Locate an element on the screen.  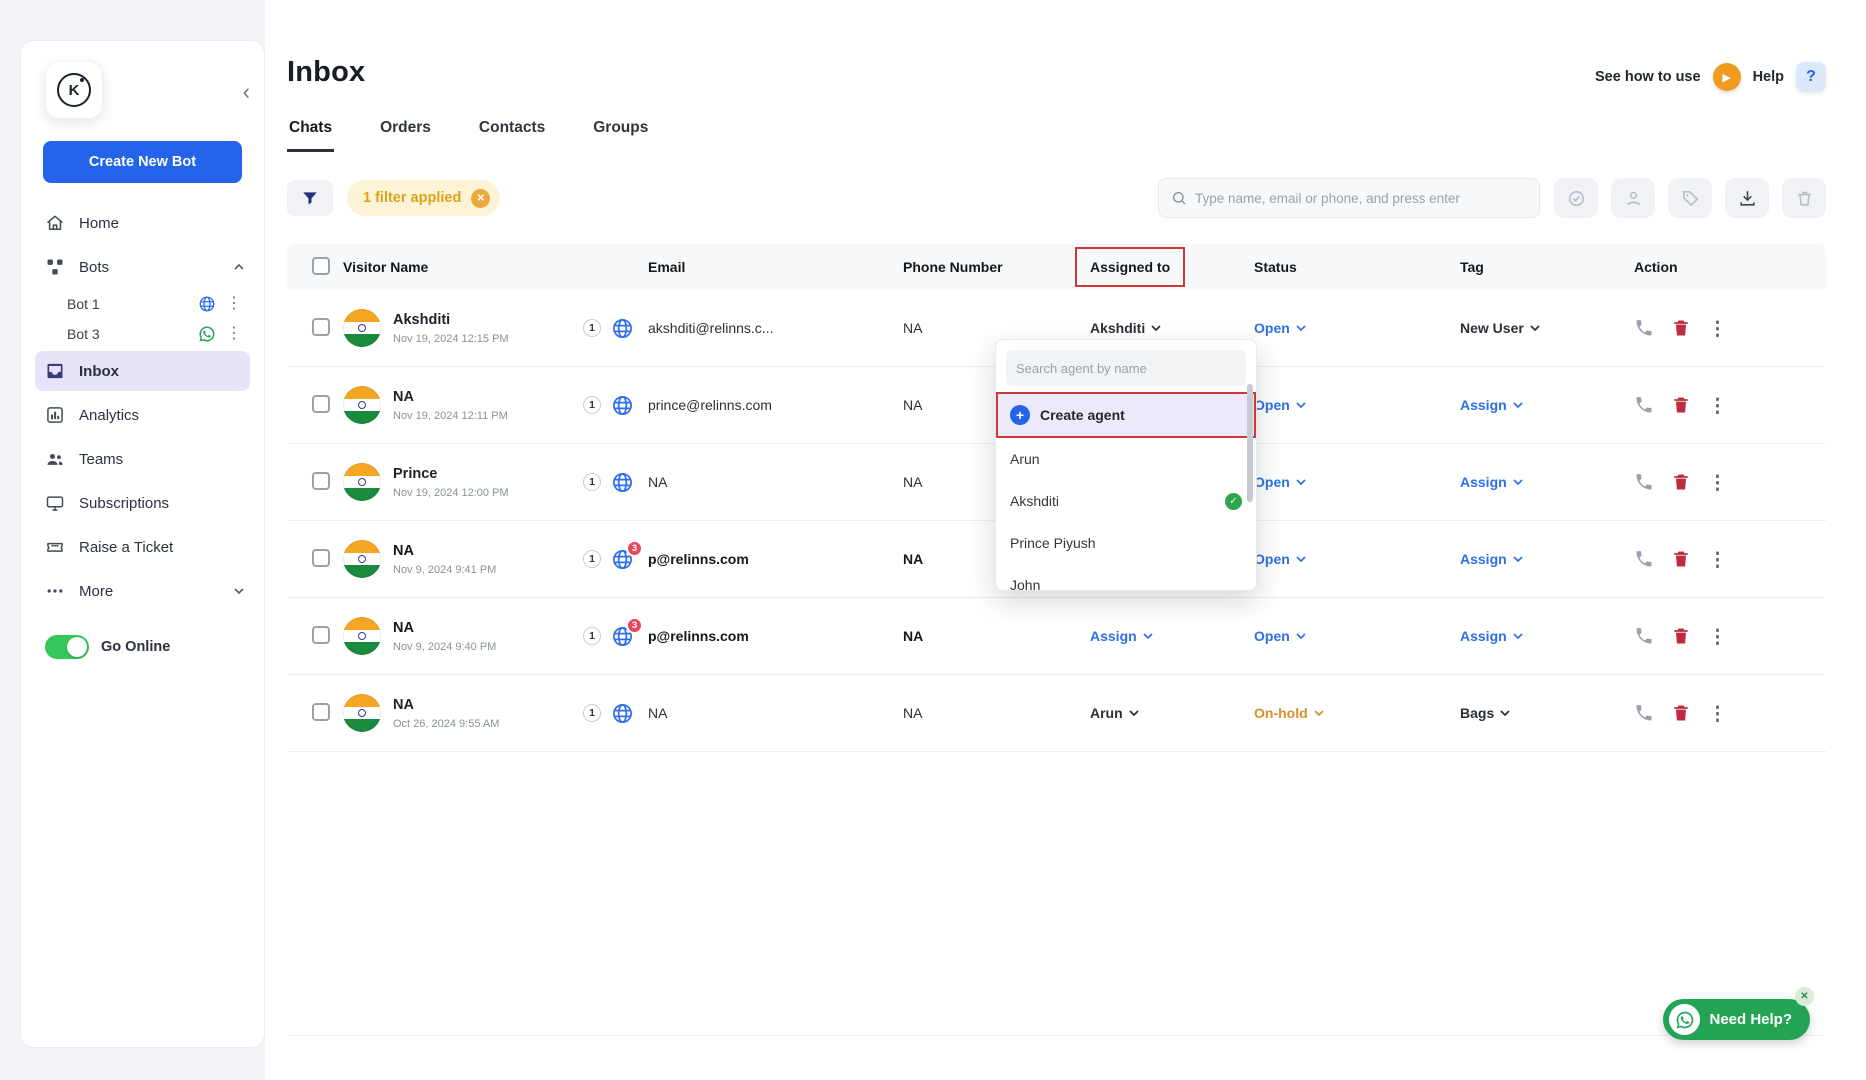
plus-icon: + is located at coordinates (1020, 415).